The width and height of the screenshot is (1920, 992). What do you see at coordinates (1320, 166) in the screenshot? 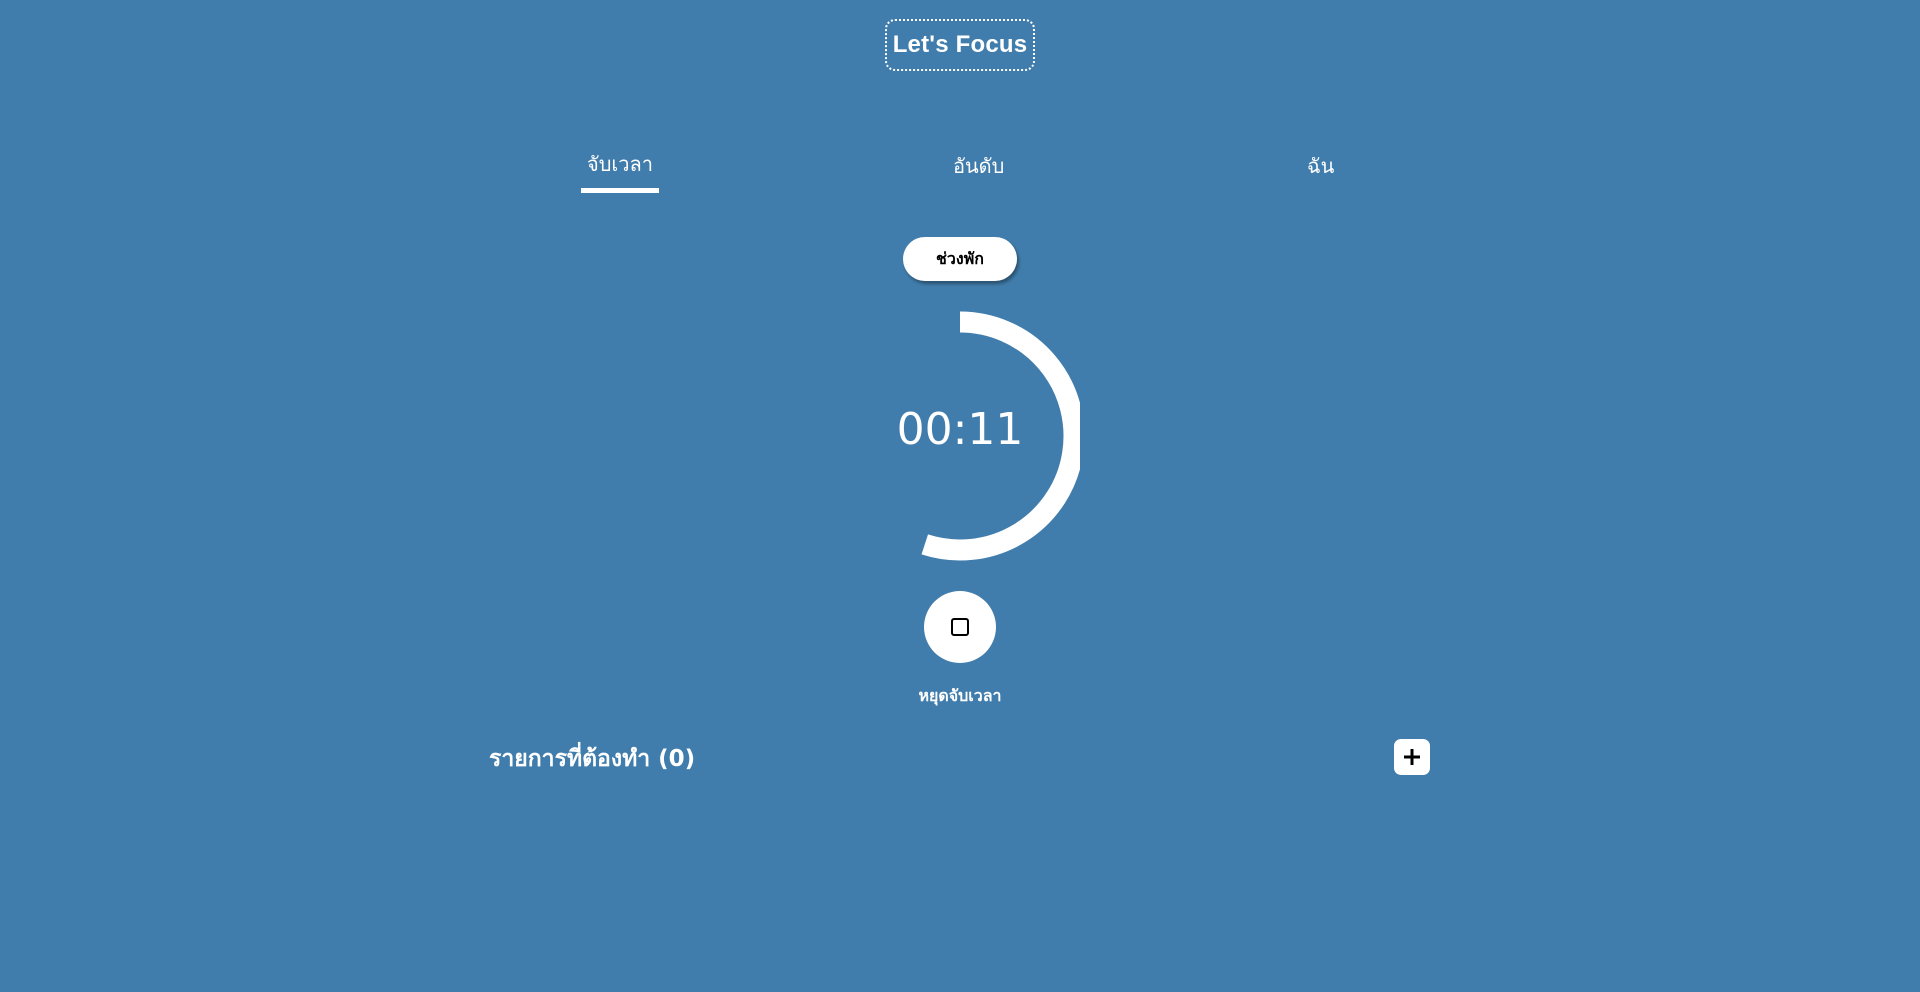
I see `tab-profile: ฉัน` at bounding box center [1320, 166].